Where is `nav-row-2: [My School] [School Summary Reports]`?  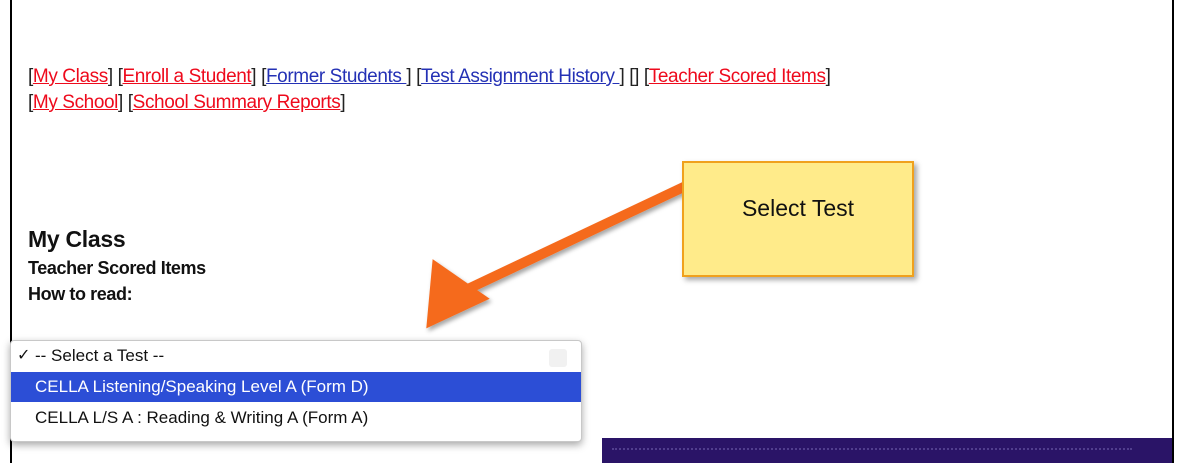 nav-row-2: [My School] [School Summary Reports] is located at coordinates (187, 102).